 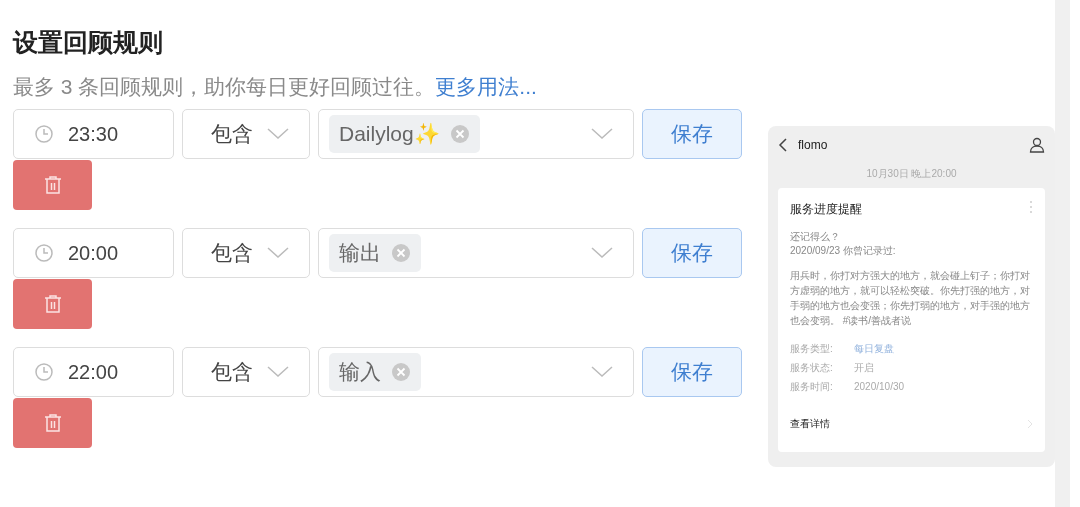 I want to click on intro-line: 还记得么？, so click(x=815, y=237).